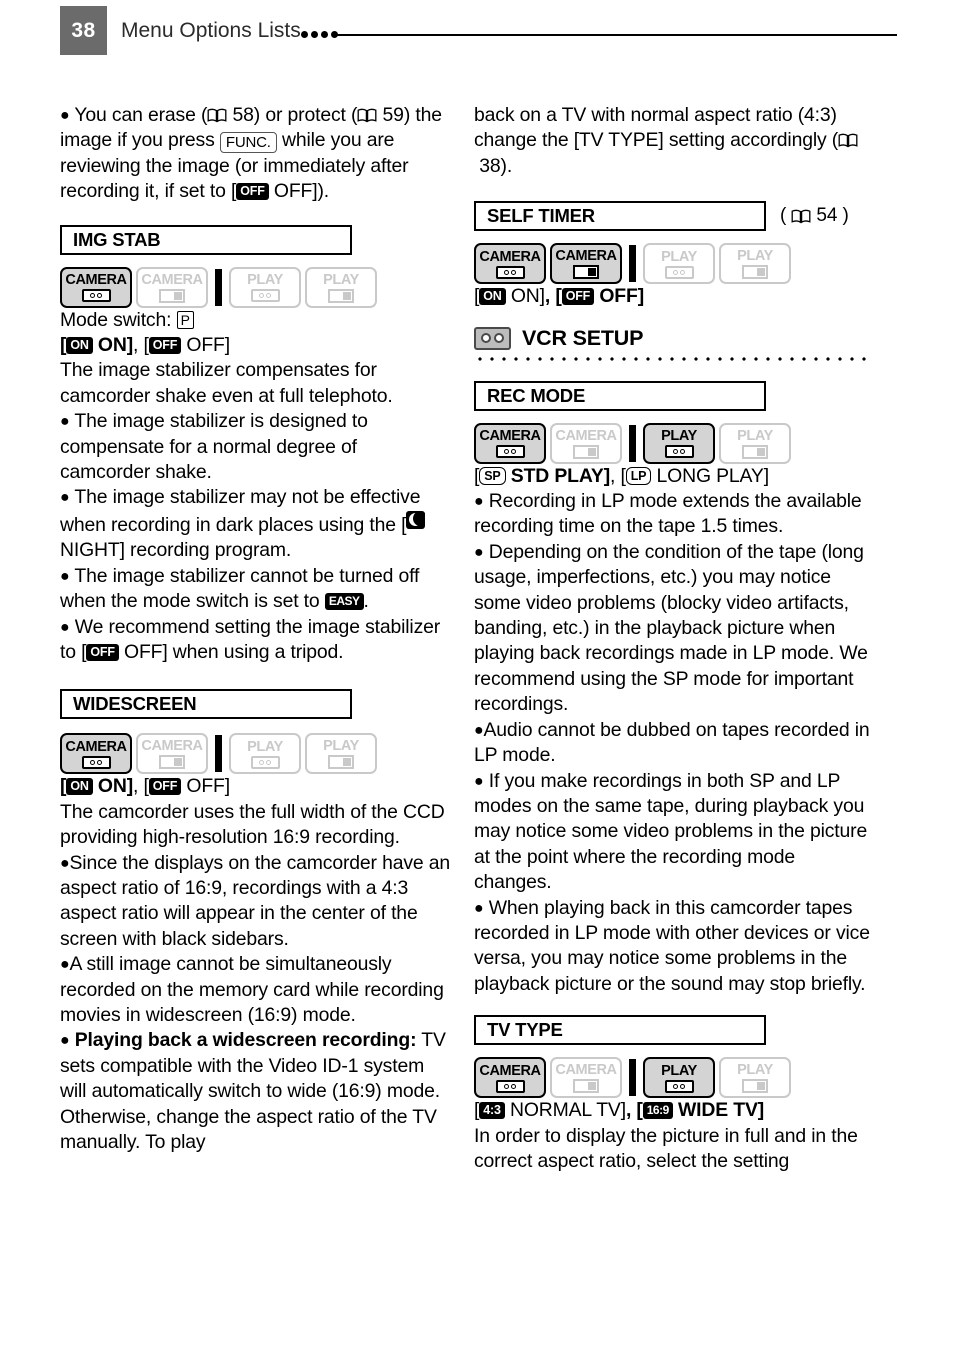 The image size is (954, 1357). Describe the element at coordinates (243, 115) in the screenshot. I see `intro-ref1: 58` at that location.